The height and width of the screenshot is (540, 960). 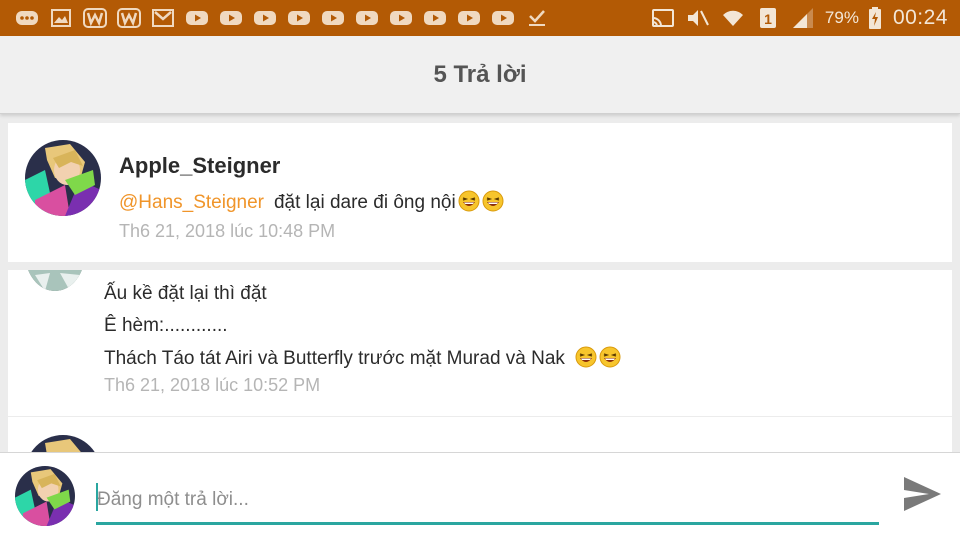 I want to click on cast-icon, so click(x=663, y=18).